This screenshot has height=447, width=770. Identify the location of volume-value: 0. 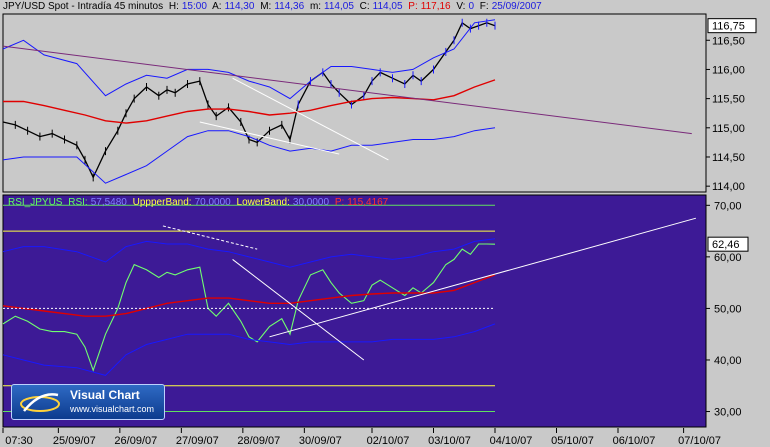
(471, 6).